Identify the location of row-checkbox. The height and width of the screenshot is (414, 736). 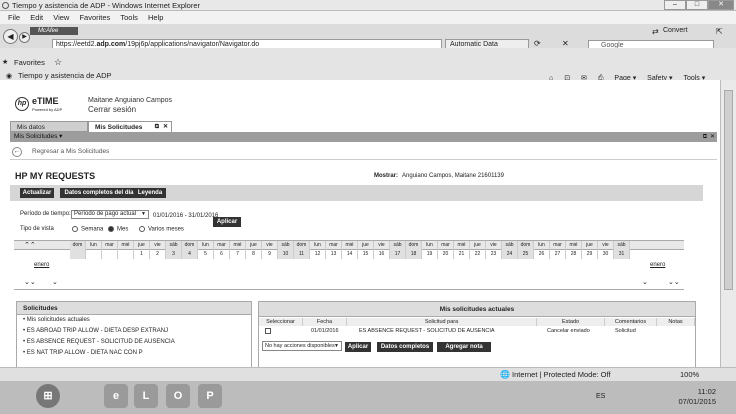
(268, 331).